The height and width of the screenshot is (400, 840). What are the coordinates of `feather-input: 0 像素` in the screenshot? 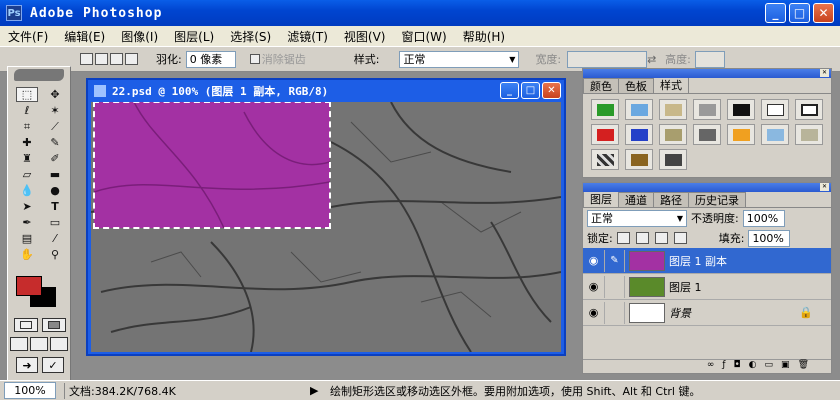 It's located at (210, 59).